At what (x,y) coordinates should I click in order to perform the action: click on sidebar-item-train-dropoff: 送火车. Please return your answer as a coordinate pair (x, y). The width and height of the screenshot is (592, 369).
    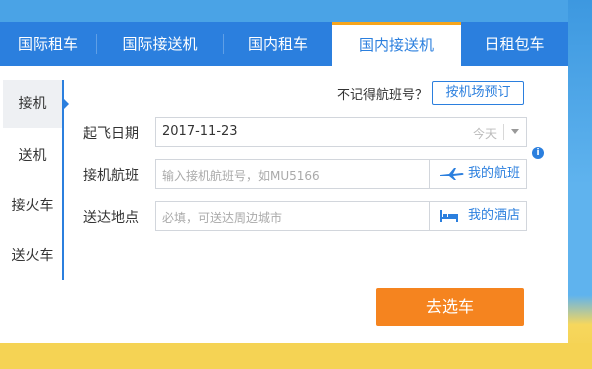
    Looking at the image, I should click on (32, 256).